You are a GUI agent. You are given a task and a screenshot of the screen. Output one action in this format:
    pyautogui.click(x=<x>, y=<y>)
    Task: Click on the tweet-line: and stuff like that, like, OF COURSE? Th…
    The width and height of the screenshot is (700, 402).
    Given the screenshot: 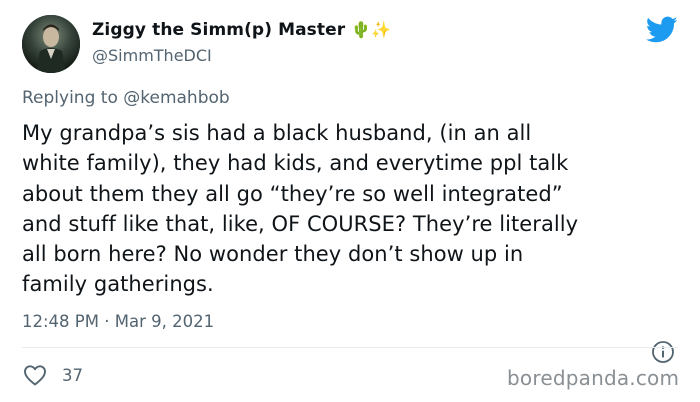 What is the action you would take?
    pyautogui.click(x=300, y=223)
    